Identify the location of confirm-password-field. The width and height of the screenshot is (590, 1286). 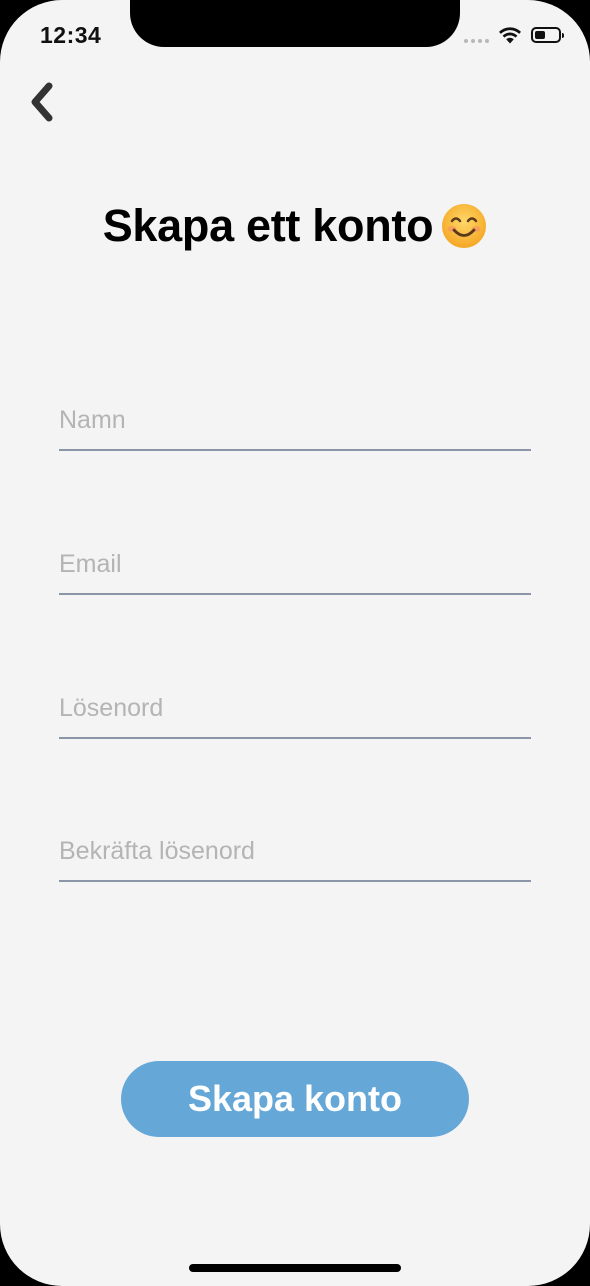
(295, 857).